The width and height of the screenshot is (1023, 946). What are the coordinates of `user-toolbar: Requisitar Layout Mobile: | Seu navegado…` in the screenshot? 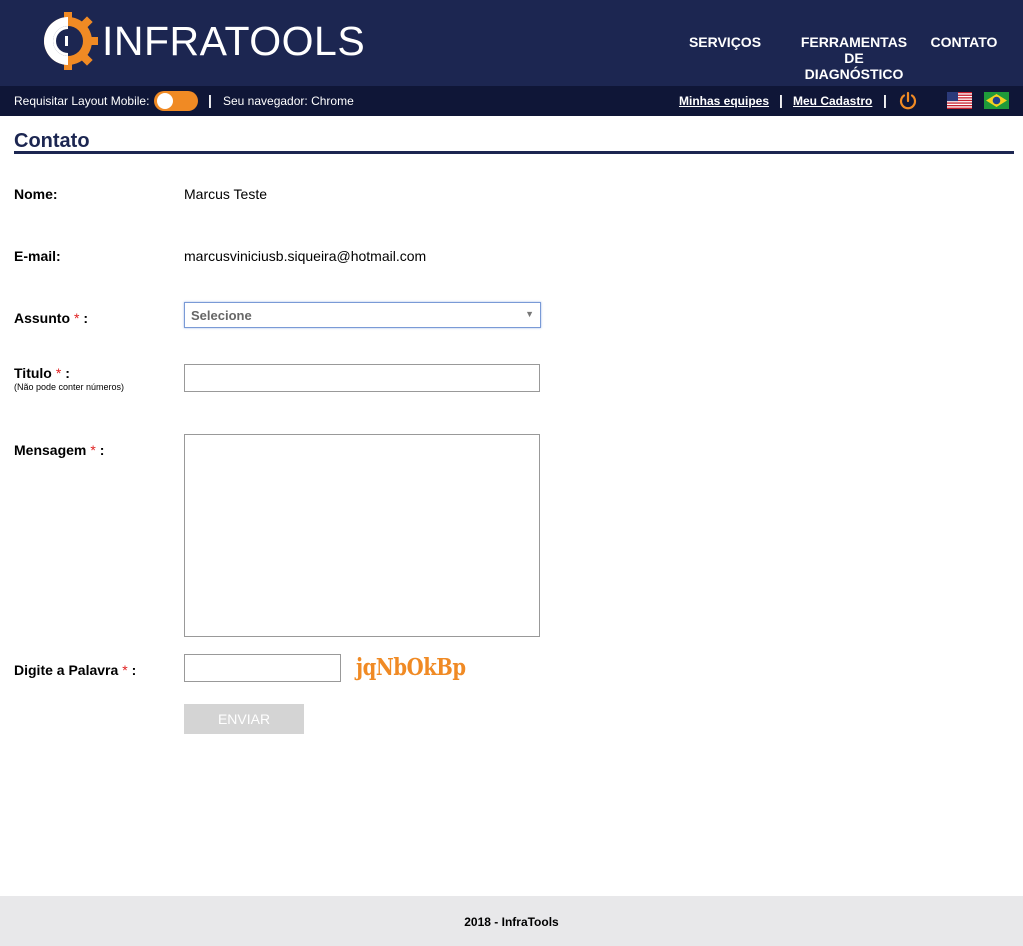 It's located at (511, 101).